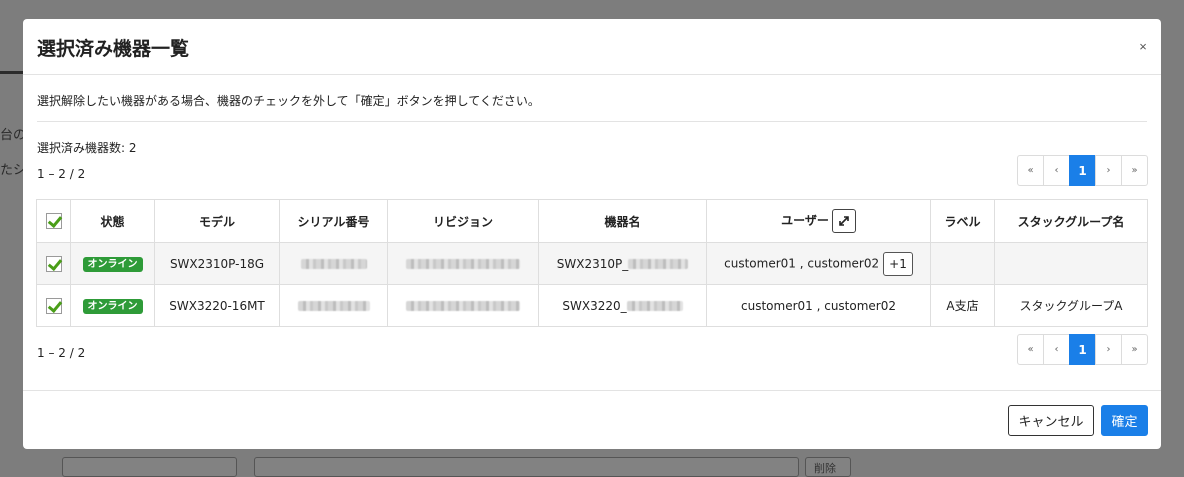  Describe the element at coordinates (1124, 420) in the screenshot. I see `confirm-button: 確定` at that location.